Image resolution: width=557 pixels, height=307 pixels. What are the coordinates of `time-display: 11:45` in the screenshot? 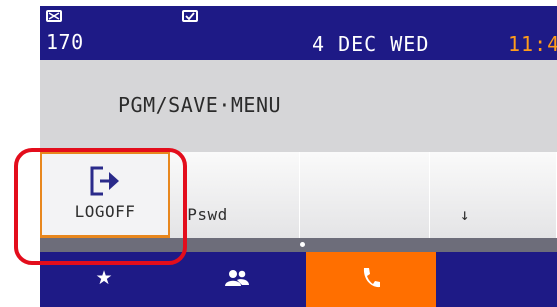 It's located at (532, 44).